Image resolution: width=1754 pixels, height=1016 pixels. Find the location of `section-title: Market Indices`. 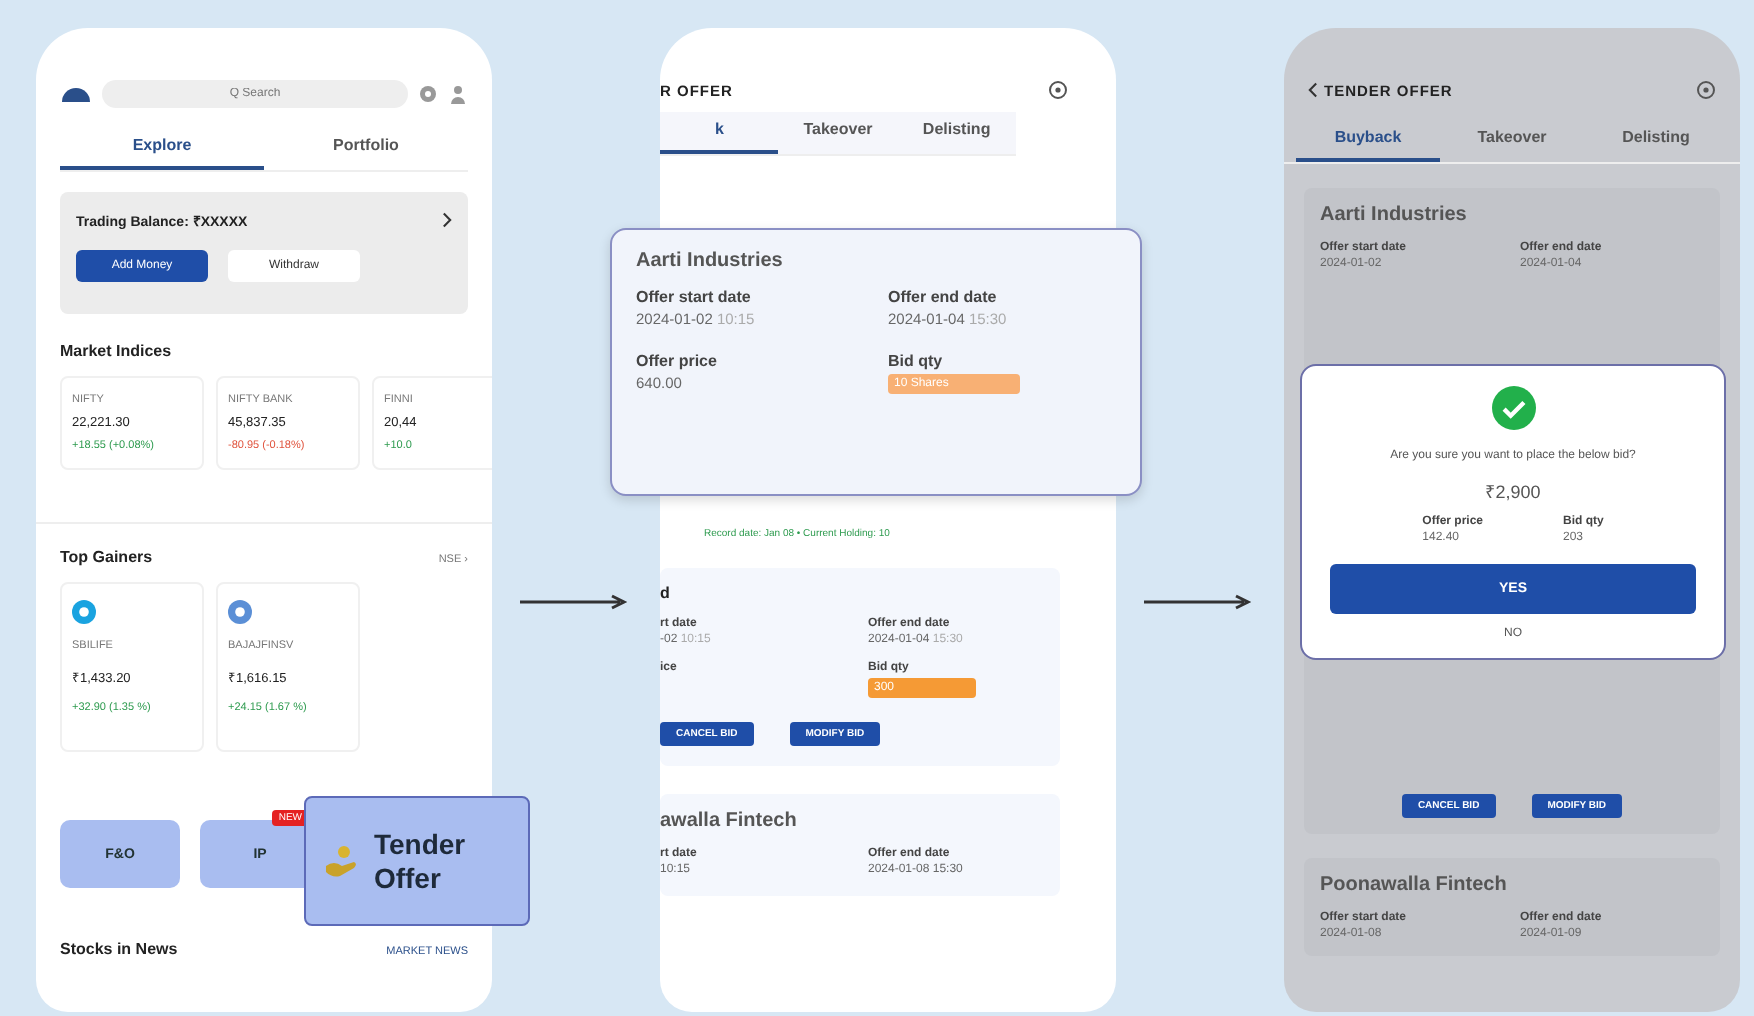

section-title: Market Indices is located at coordinates (117, 351).